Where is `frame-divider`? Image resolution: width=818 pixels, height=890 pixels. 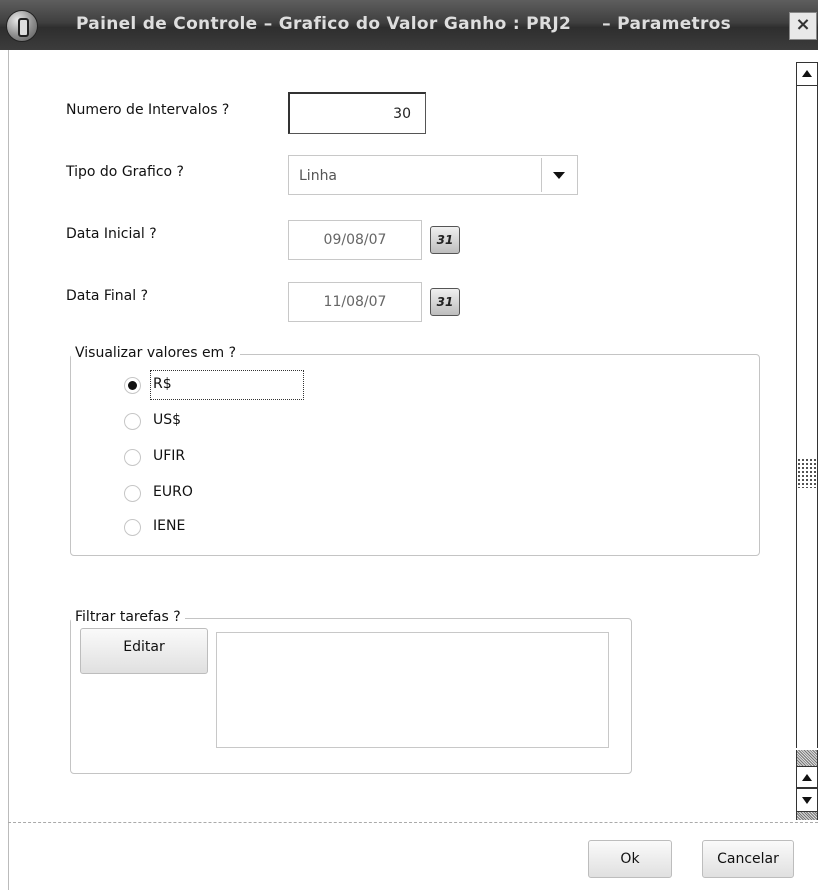
frame-divider is located at coordinates (413, 823).